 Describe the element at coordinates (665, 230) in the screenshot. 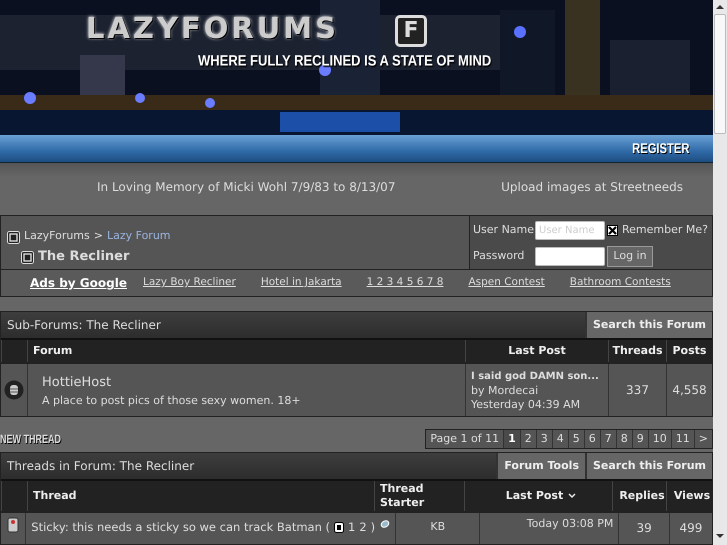

I see `checkbox-label: Remember Me?` at that location.